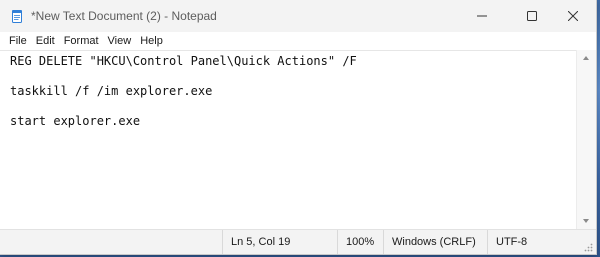 The image size is (600, 257). Describe the element at coordinates (111, 91) in the screenshot. I see `editor-line: taskkill /f /im explorer.exe` at that location.